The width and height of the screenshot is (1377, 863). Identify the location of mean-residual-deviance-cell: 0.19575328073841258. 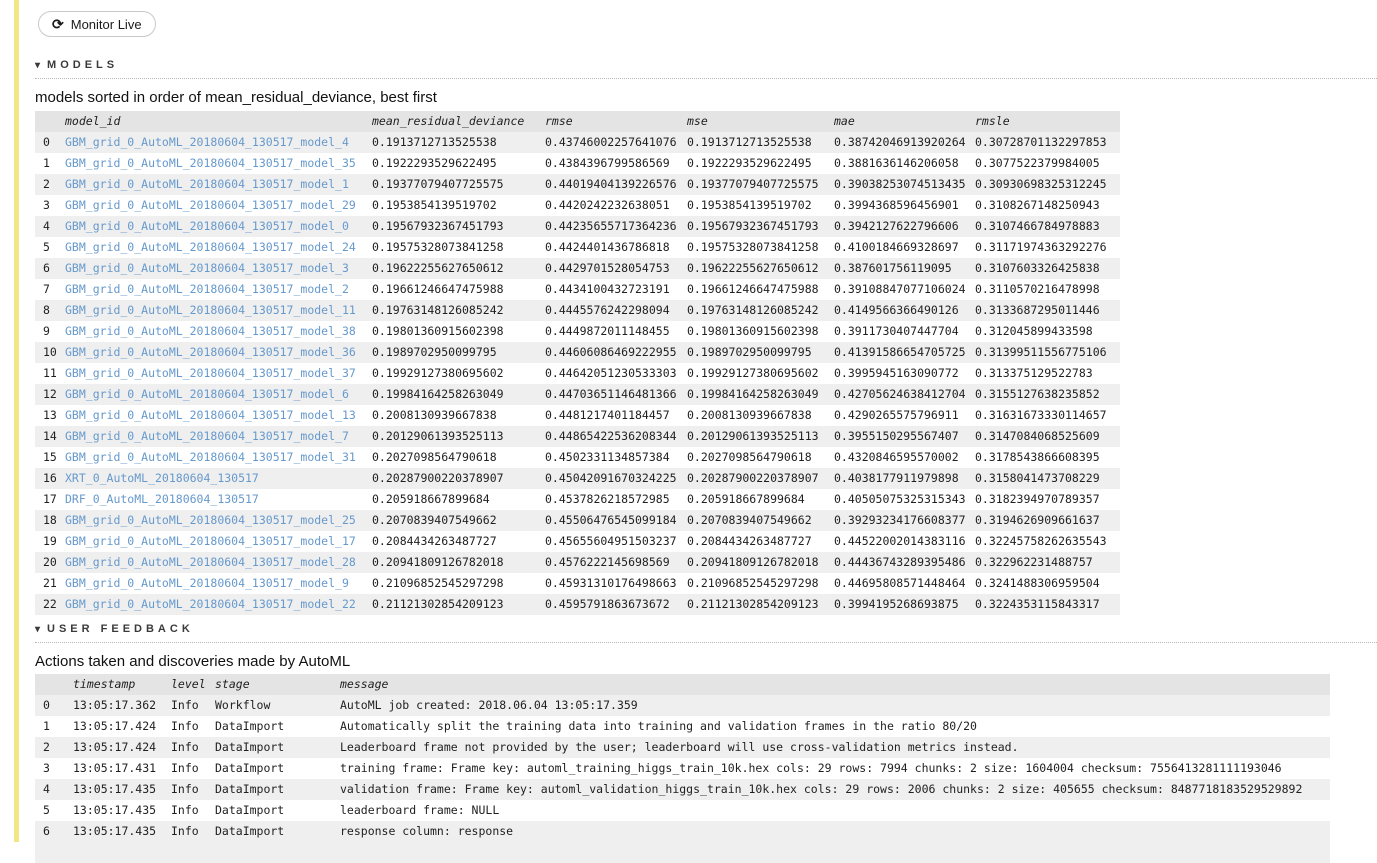
(438, 247).